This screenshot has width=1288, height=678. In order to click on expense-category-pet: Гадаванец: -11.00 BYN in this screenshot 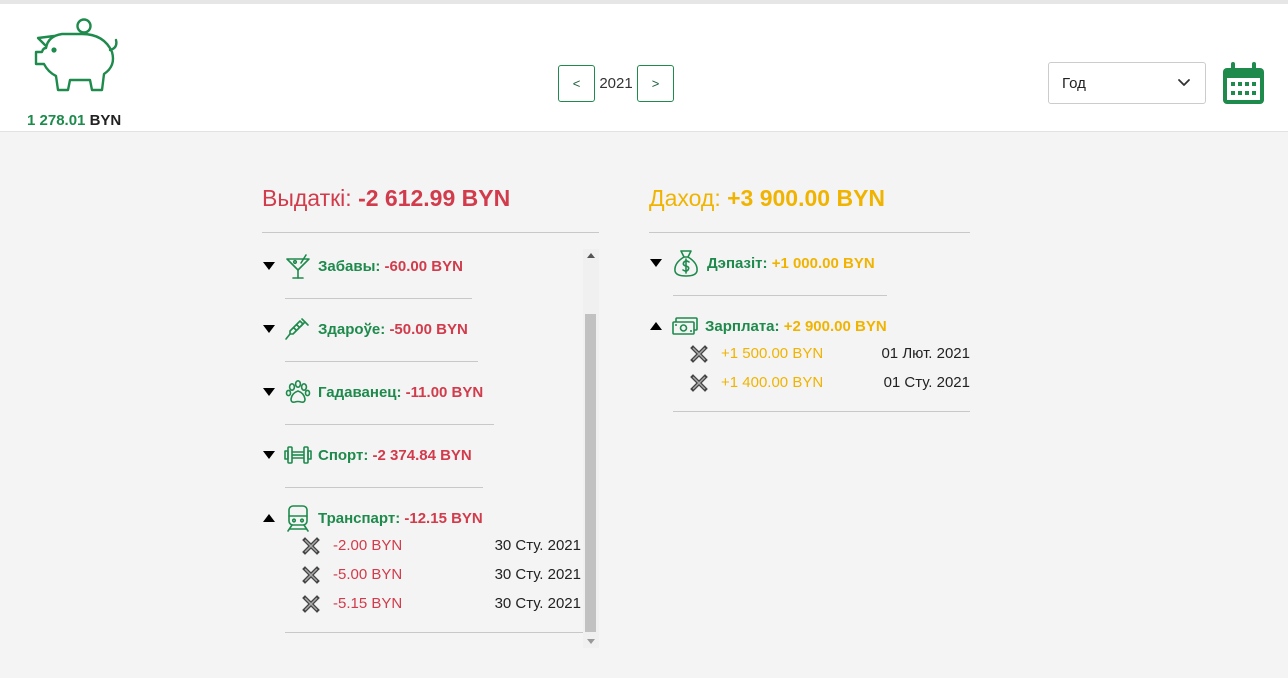, I will do `click(372, 392)`.